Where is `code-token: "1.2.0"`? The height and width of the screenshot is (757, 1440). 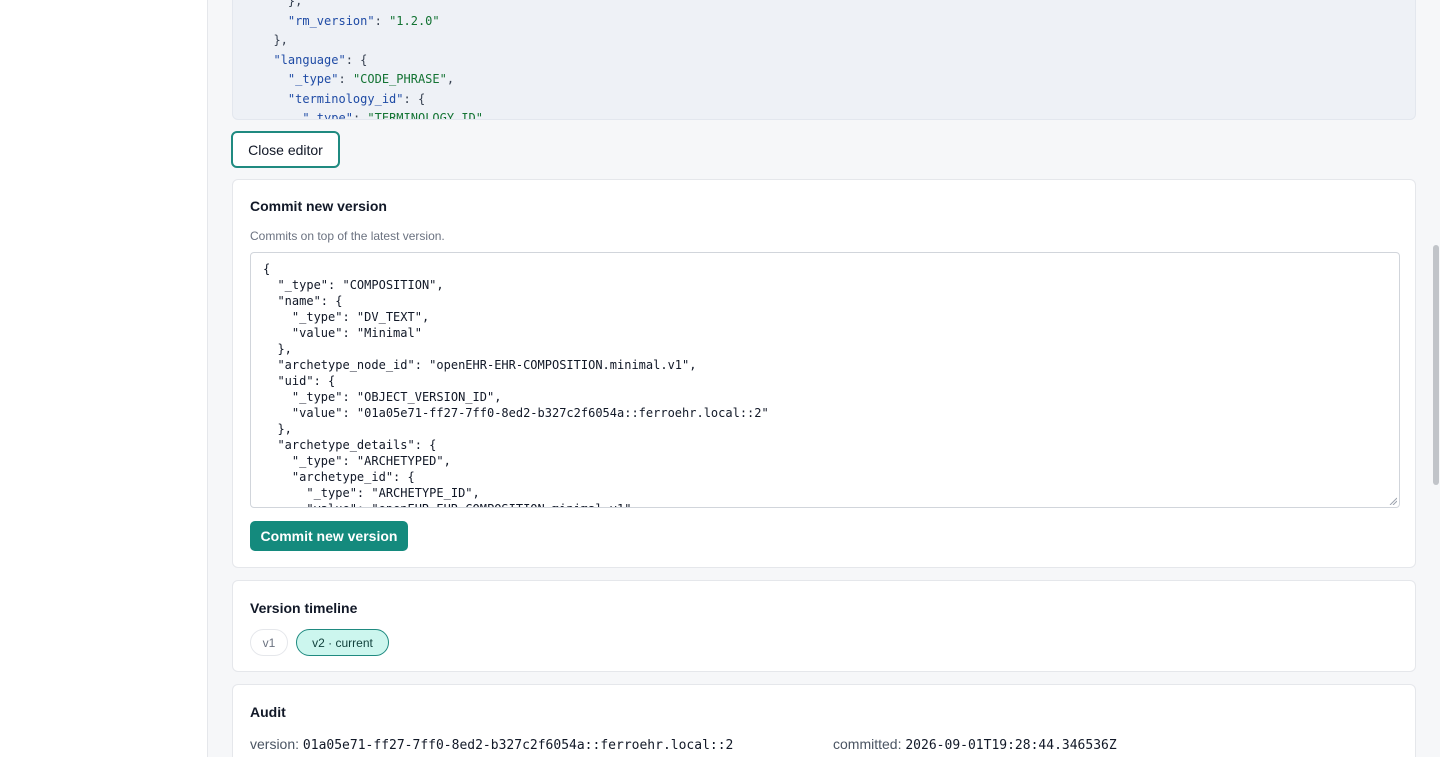 code-token: "1.2.0" is located at coordinates (414, 20).